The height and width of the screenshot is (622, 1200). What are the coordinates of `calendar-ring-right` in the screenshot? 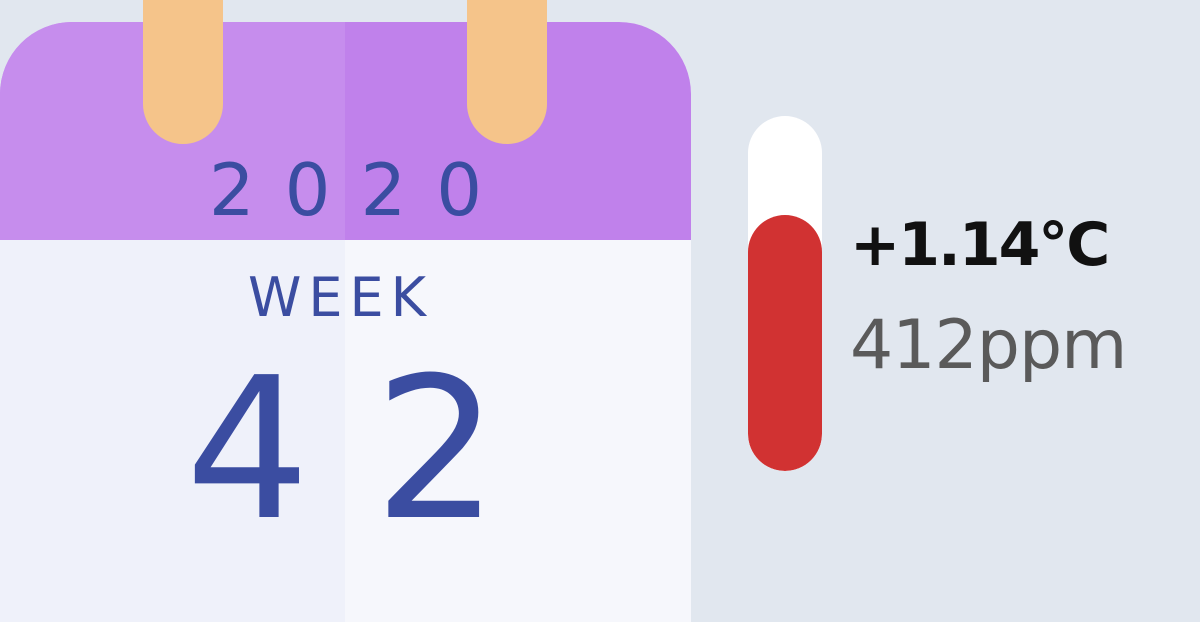 It's located at (507, 72).